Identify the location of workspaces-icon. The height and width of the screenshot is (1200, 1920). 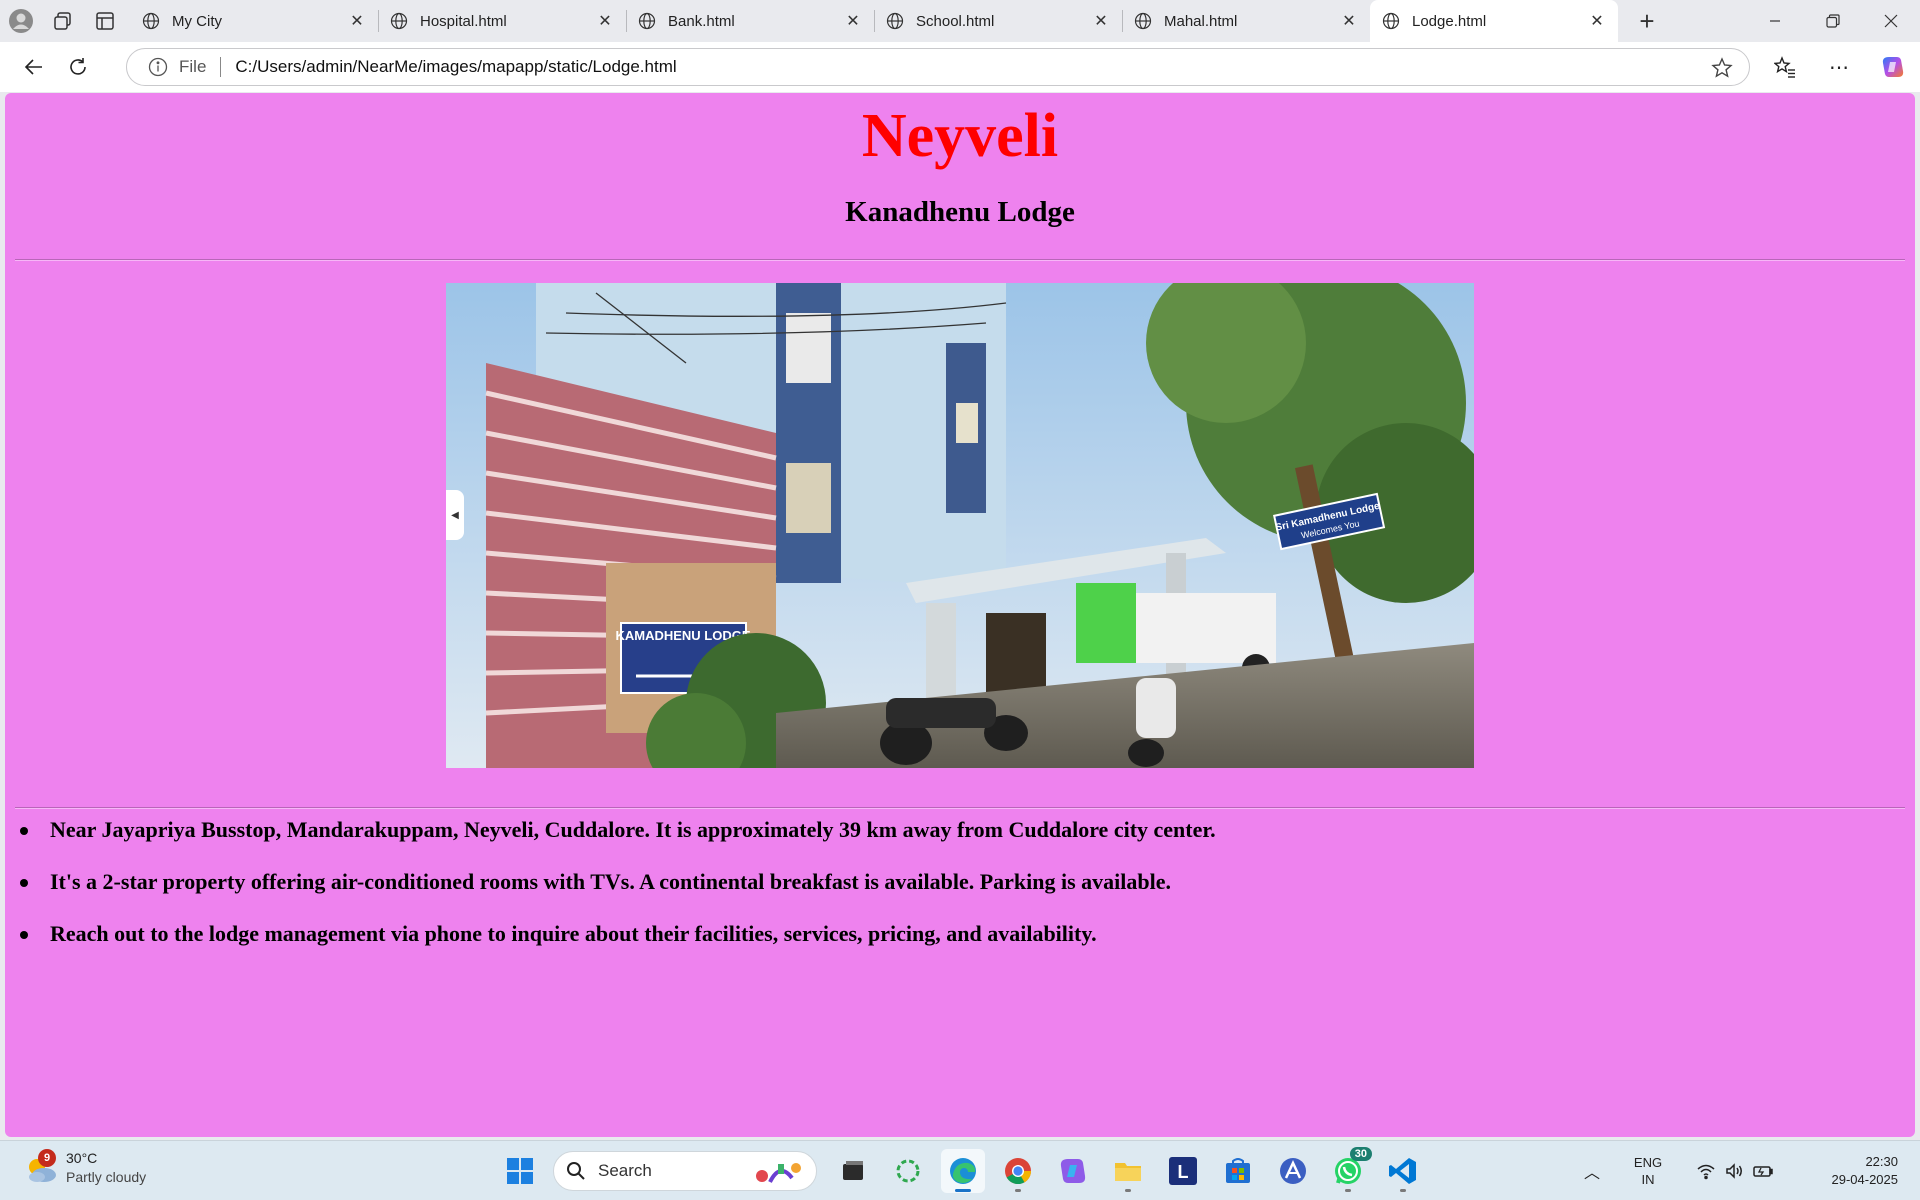
(63, 21).